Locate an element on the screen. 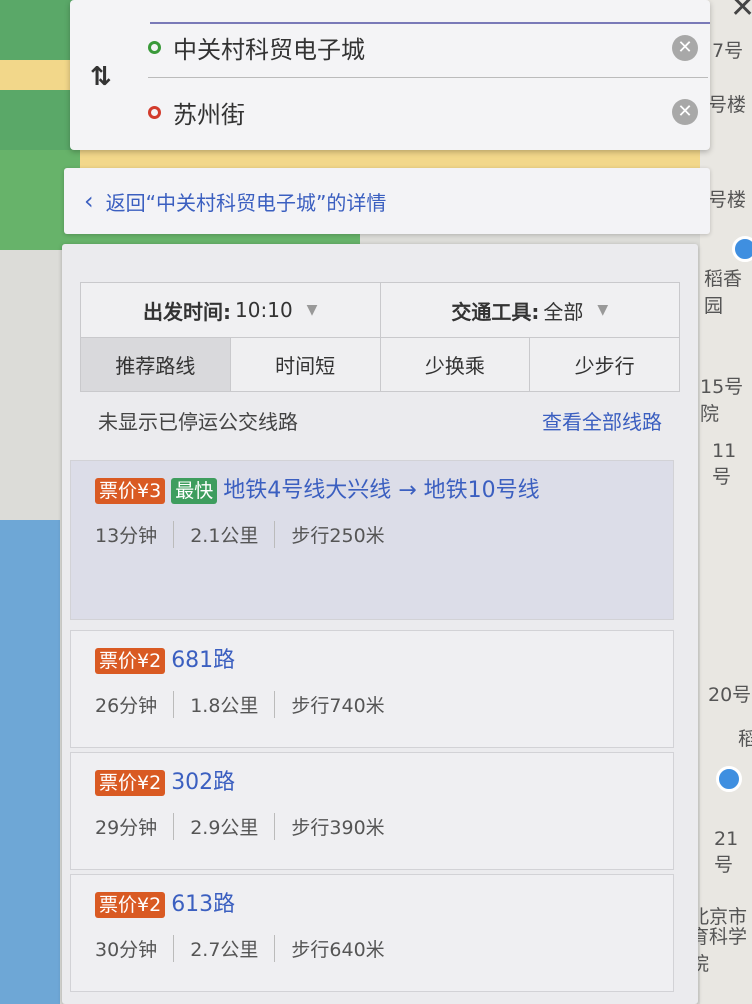 The image size is (752, 1004). route-card: 票价¥2 302路 29分钟 2.9公里 步行390米 is located at coordinates (372, 811).